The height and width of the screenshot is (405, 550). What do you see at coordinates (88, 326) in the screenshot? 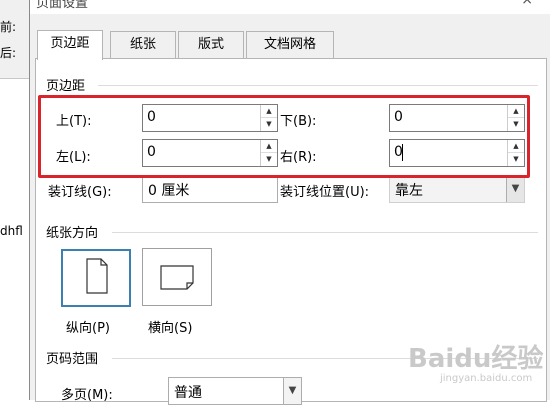
I see `portrait-label: 纵向(P)` at bounding box center [88, 326].